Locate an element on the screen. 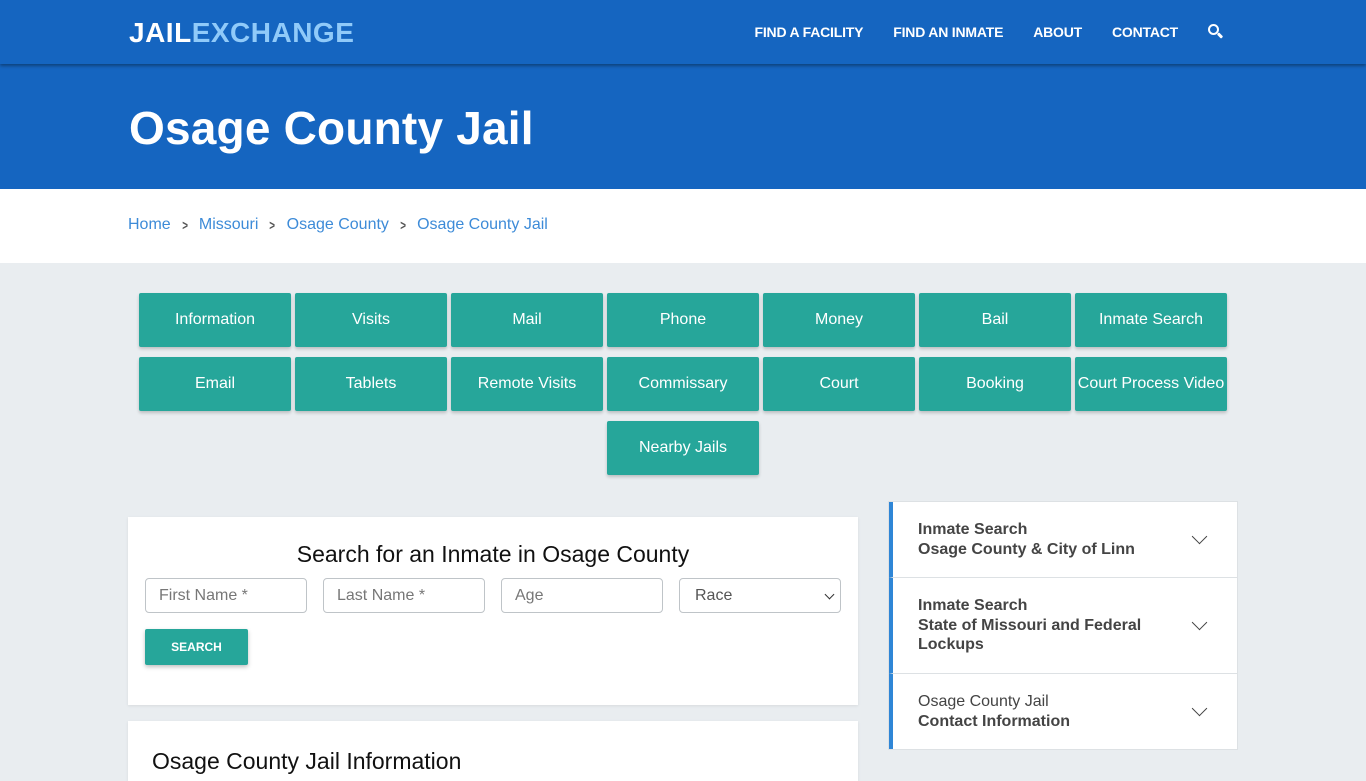  accordion-subtitle: Osage County & City of Linn is located at coordinates (1026, 549).